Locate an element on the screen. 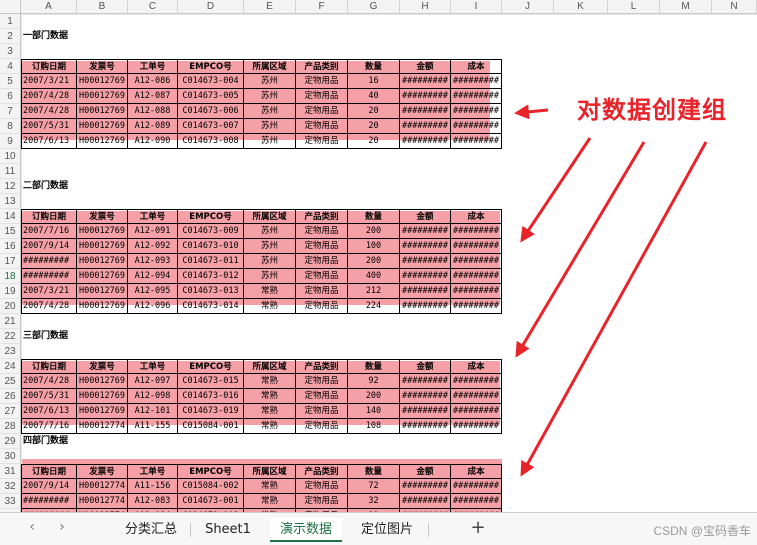 This screenshot has width=757, height=545. select-all-corner is located at coordinates (10, 7).